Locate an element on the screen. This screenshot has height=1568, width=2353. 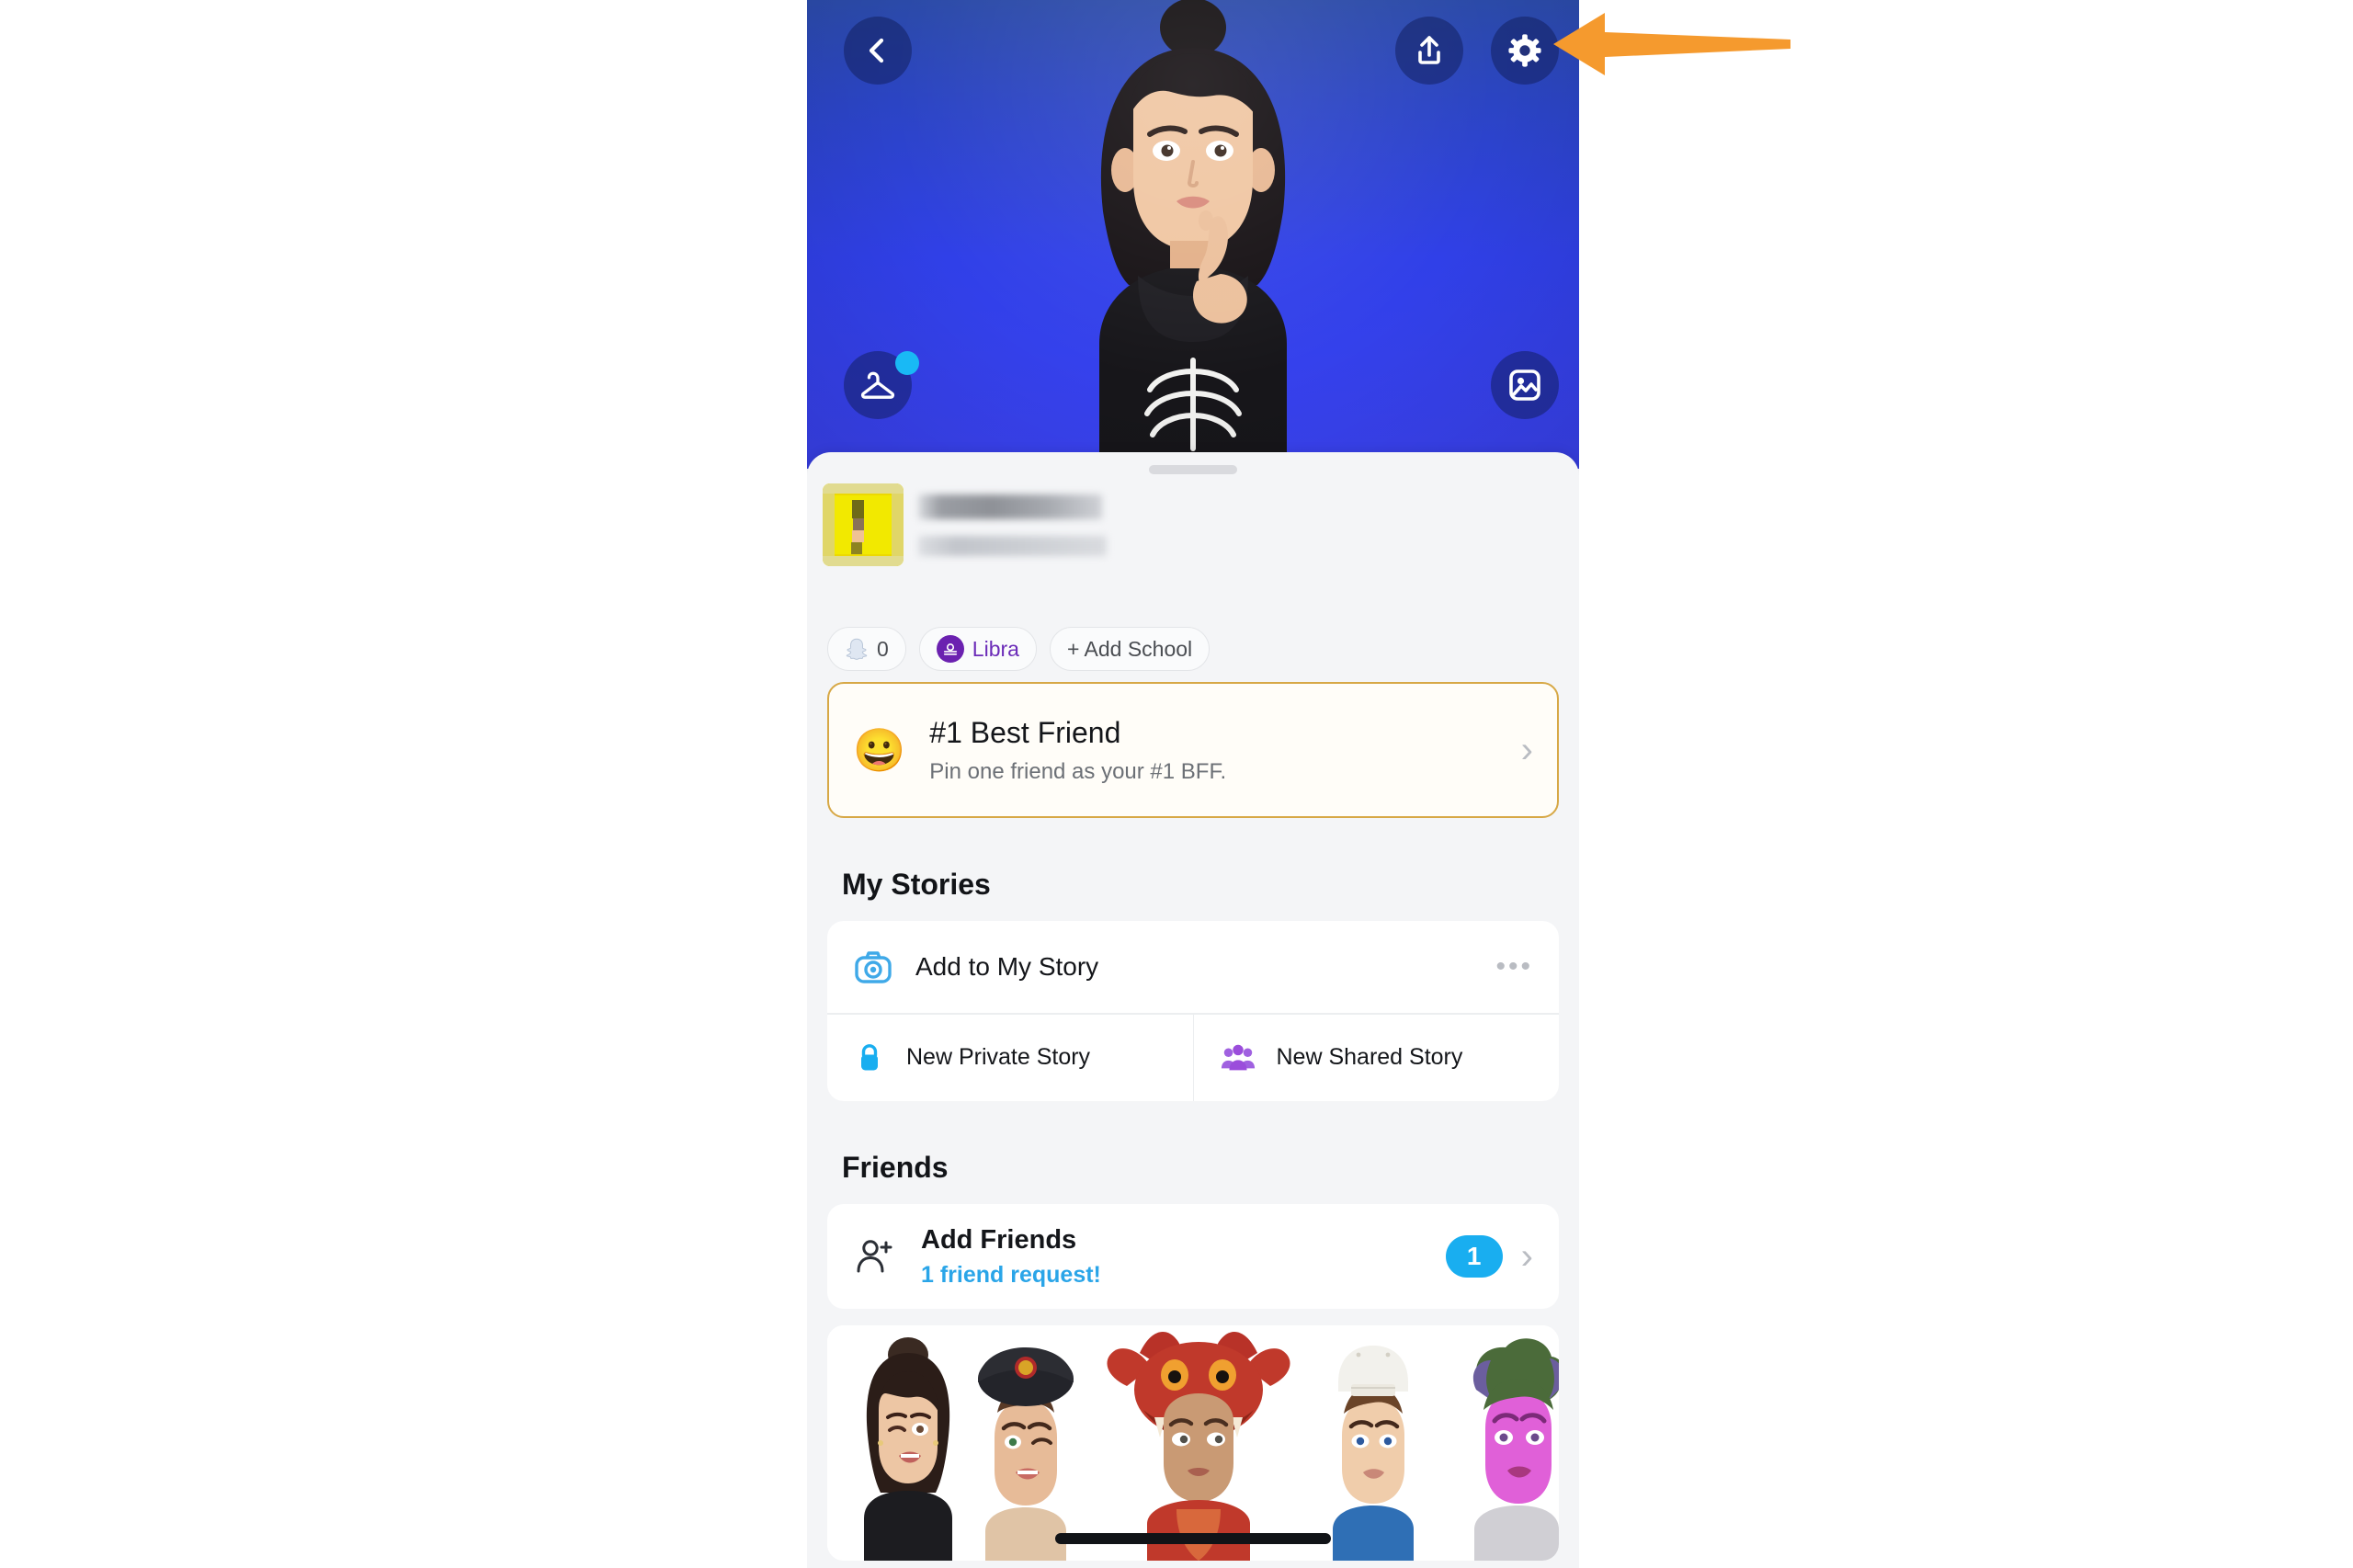
grinning-face-emoji: 😀 is located at coordinates (879, 750).